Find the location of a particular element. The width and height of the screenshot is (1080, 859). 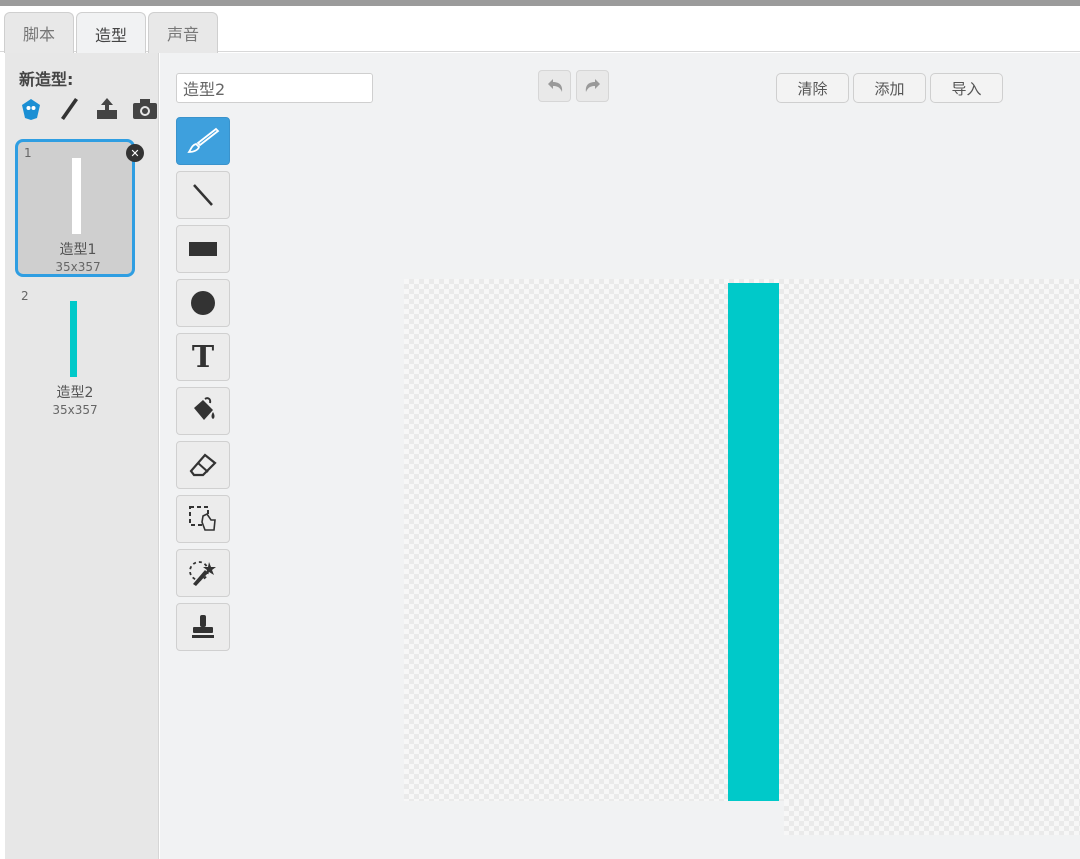

redo-button is located at coordinates (592, 86).